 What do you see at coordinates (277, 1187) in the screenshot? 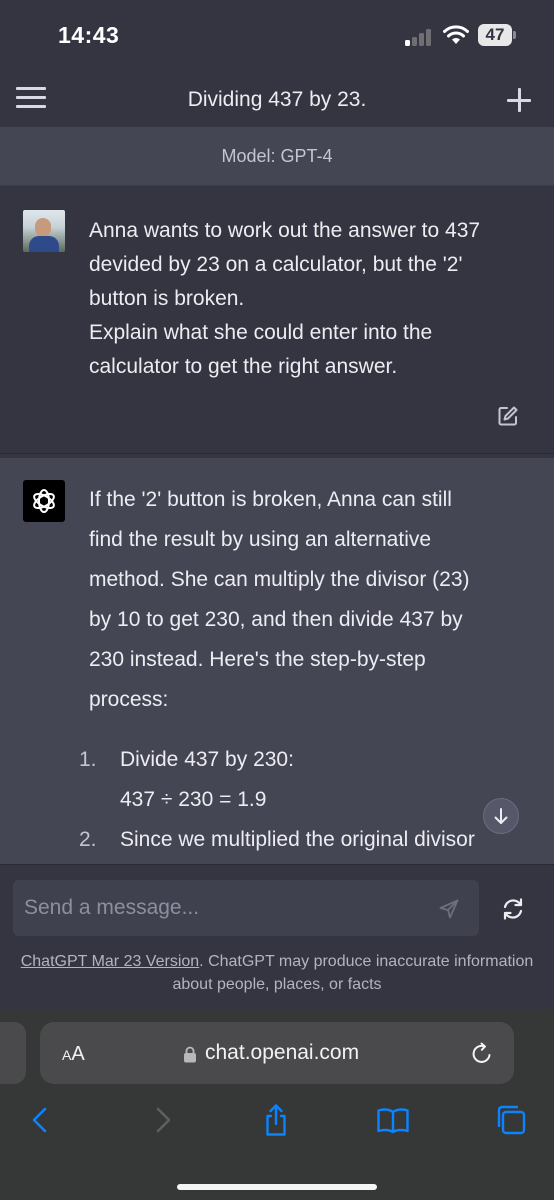
I see `home-indicator` at bounding box center [277, 1187].